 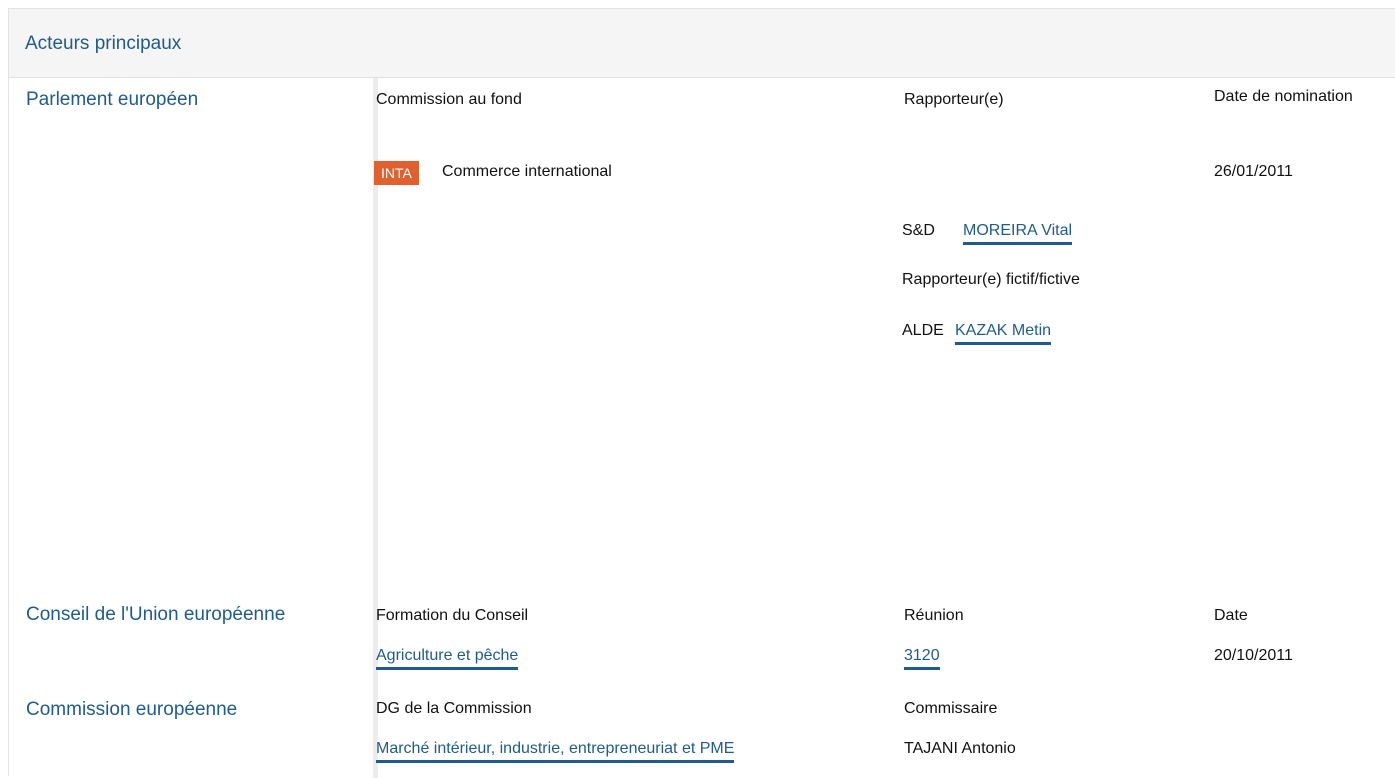 What do you see at coordinates (960, 748) in the screenshot?
I see `commissioner-name: TAJANI Antonio` at bounding box center [960, 748].